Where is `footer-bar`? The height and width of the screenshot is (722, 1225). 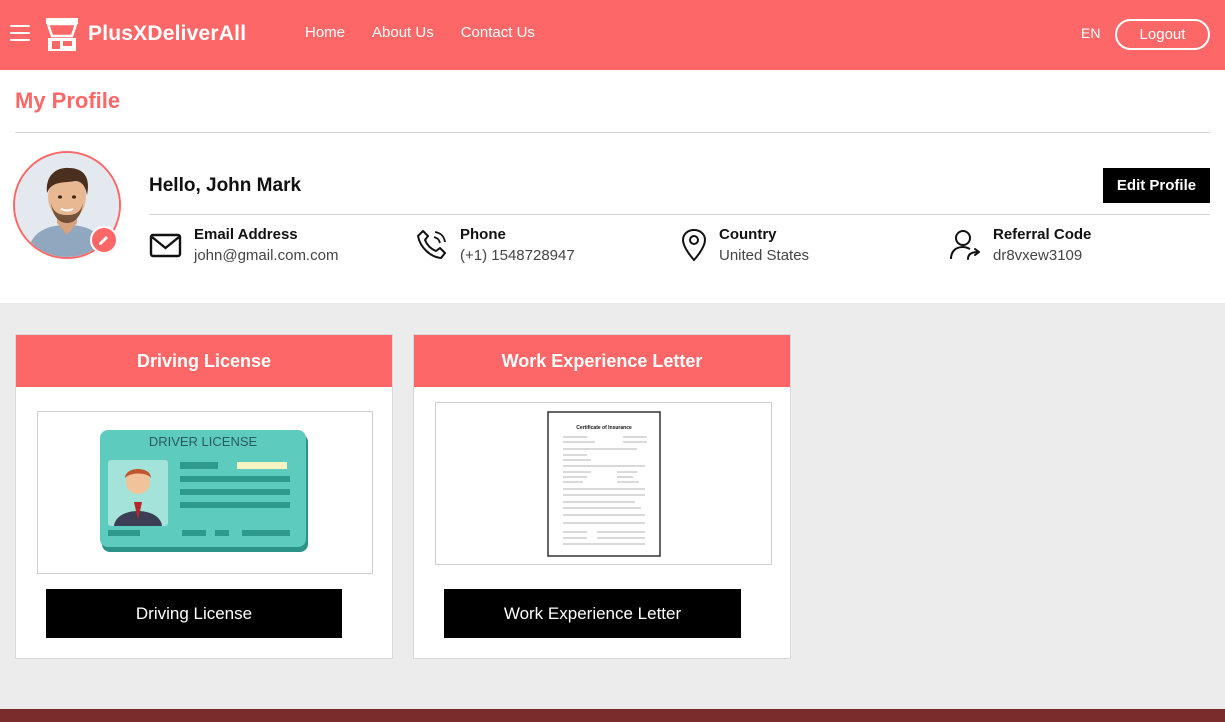
footer-bar is located at coordinates (612, 715).